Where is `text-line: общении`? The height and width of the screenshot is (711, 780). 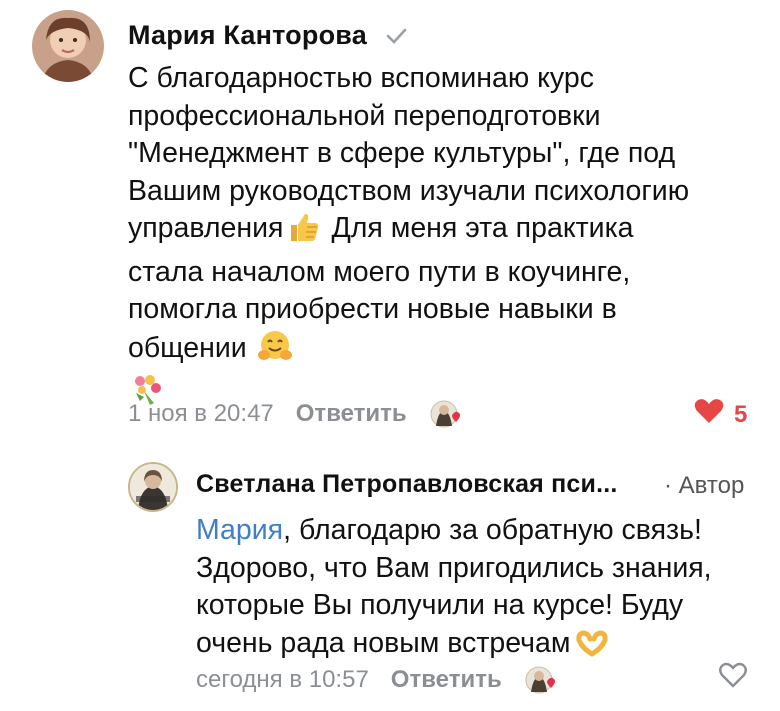 text-line: общении is located at coordinates (448, 351).